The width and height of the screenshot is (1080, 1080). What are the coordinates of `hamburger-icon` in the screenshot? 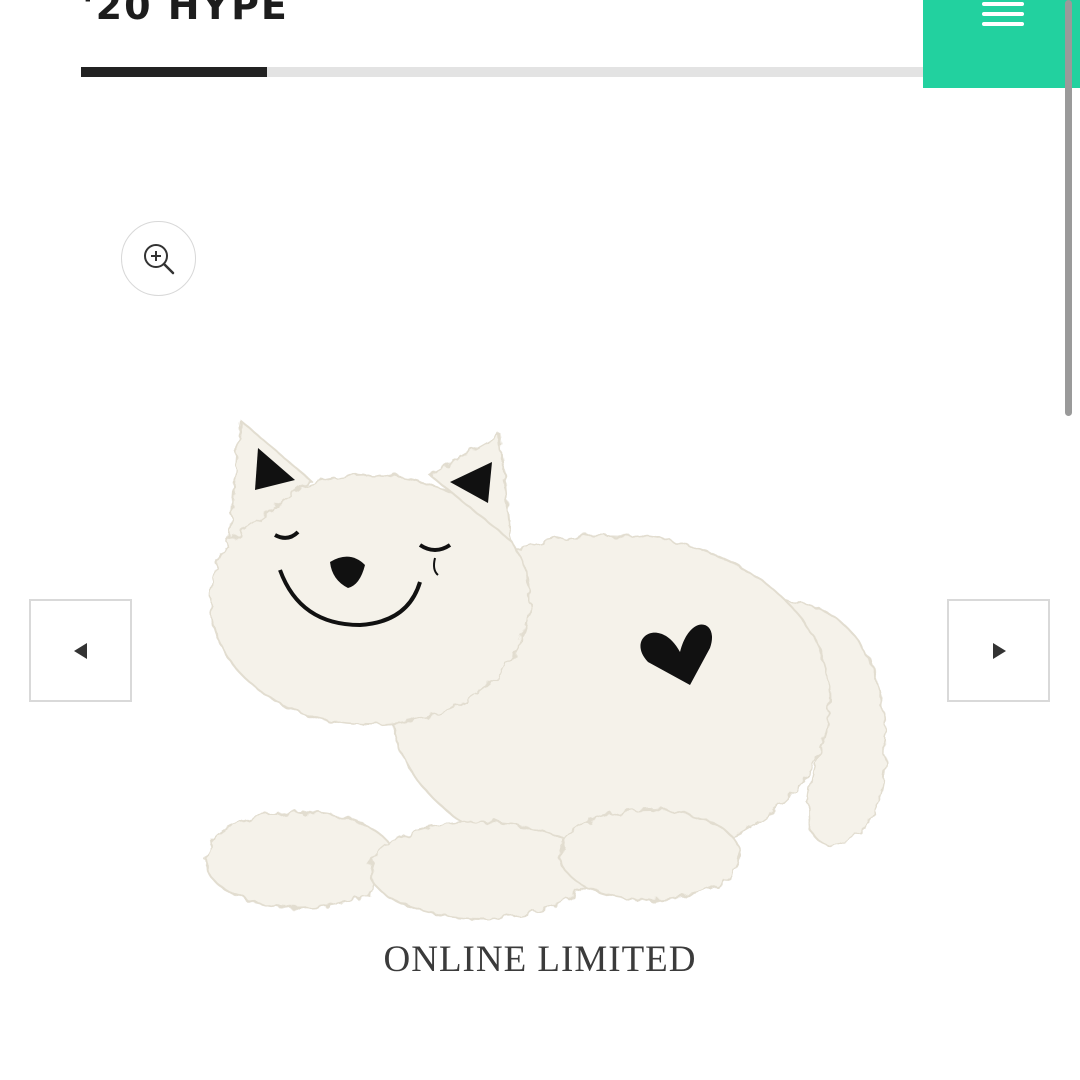 It's located at (1003, 14).